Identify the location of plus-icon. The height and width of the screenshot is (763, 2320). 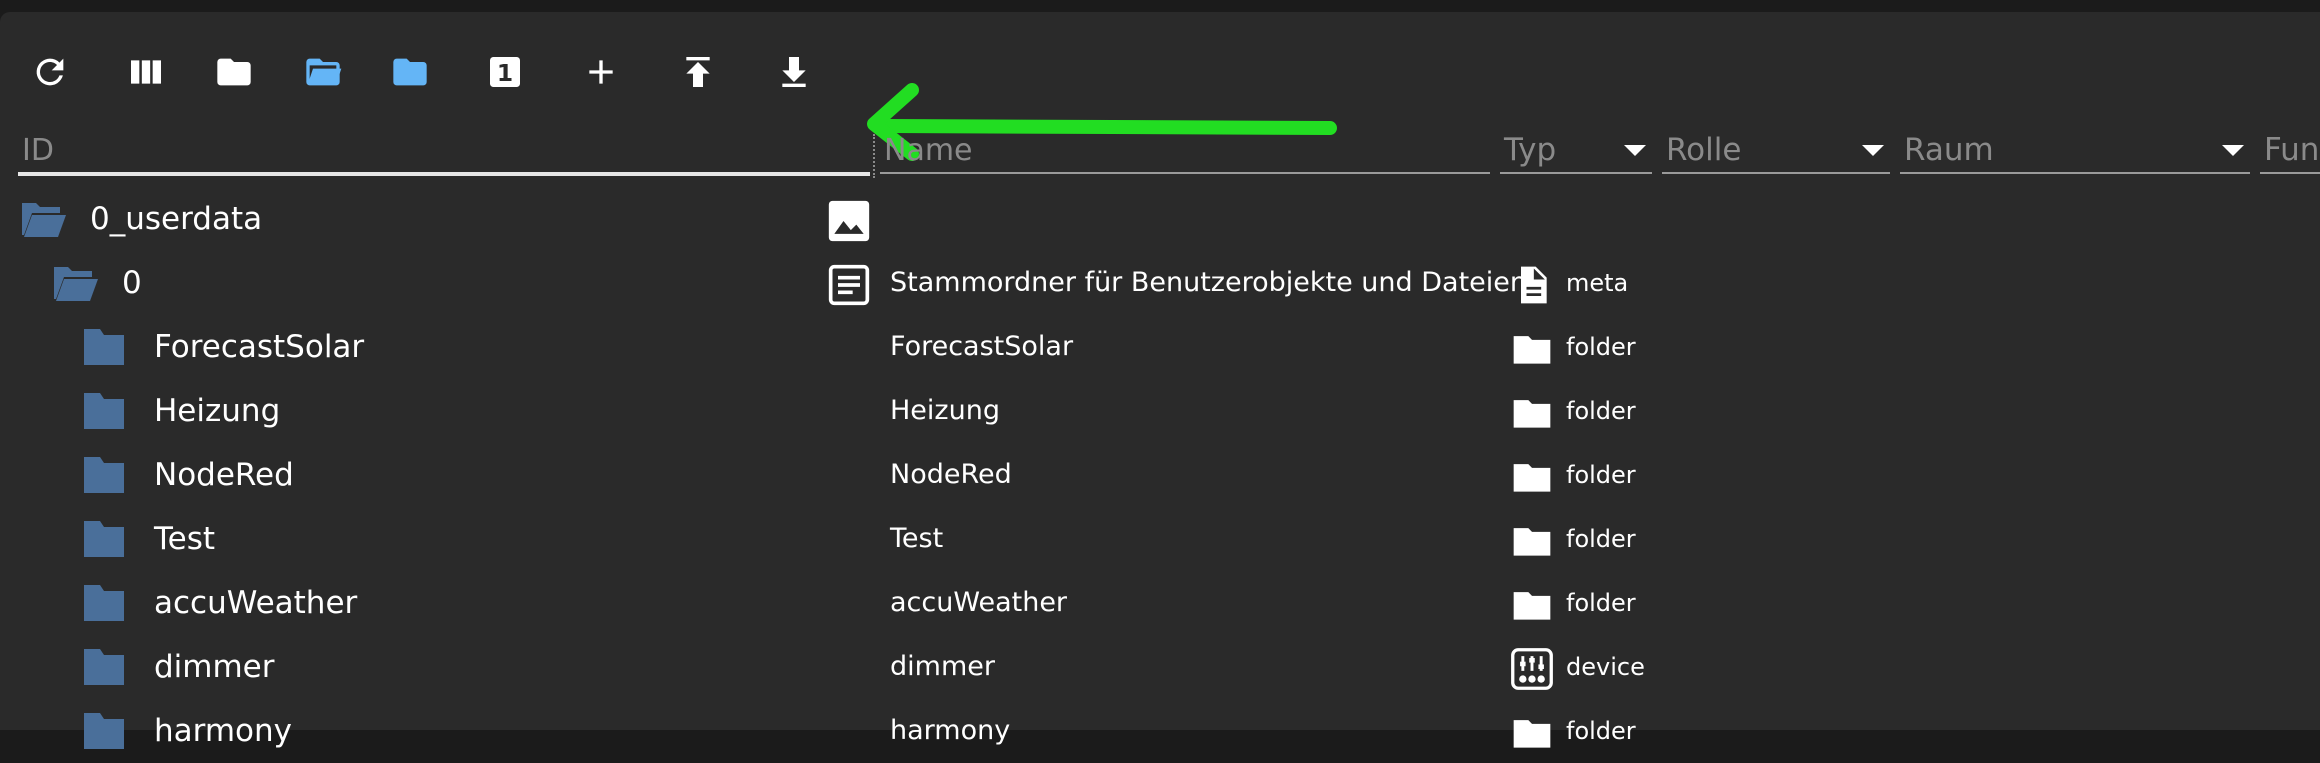
(601, 72).